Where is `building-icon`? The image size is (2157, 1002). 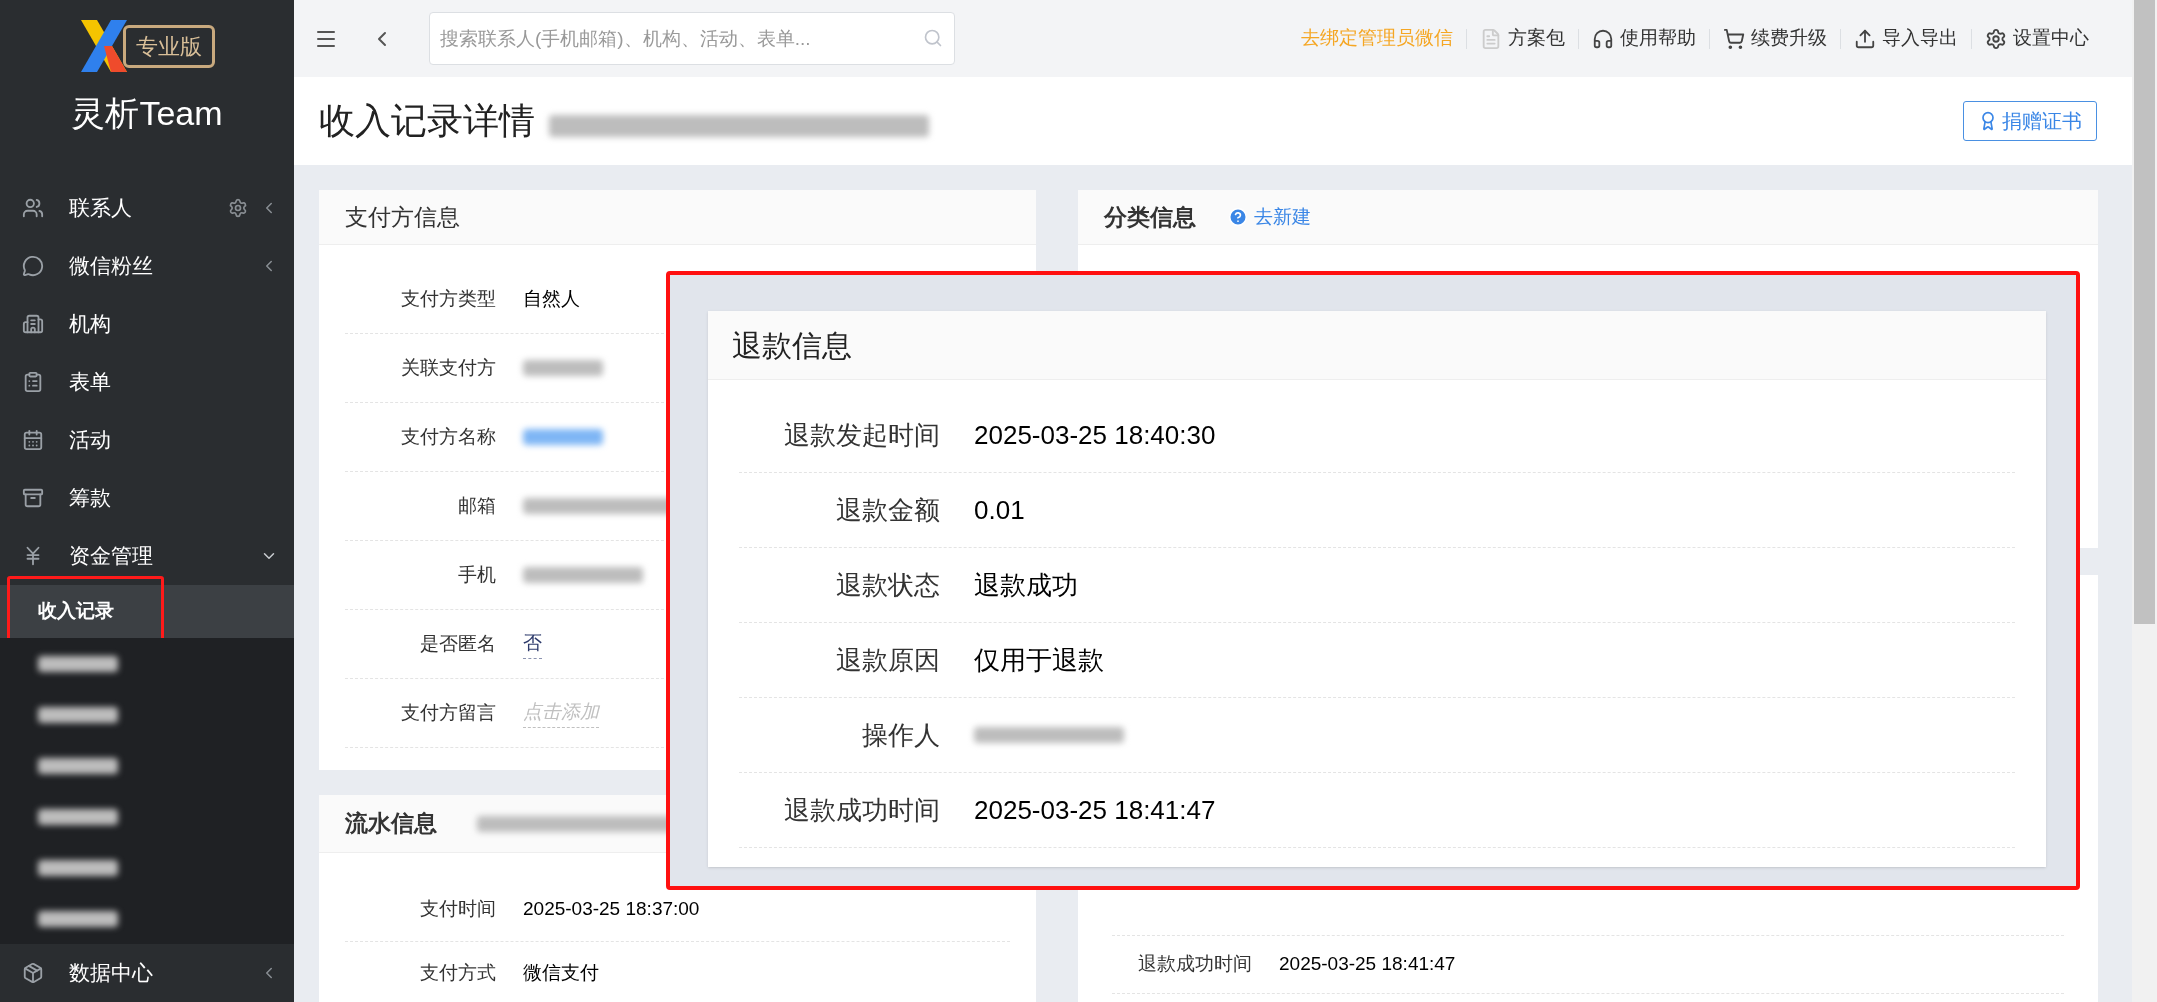 building-icon is located at coordinates (33, 324).